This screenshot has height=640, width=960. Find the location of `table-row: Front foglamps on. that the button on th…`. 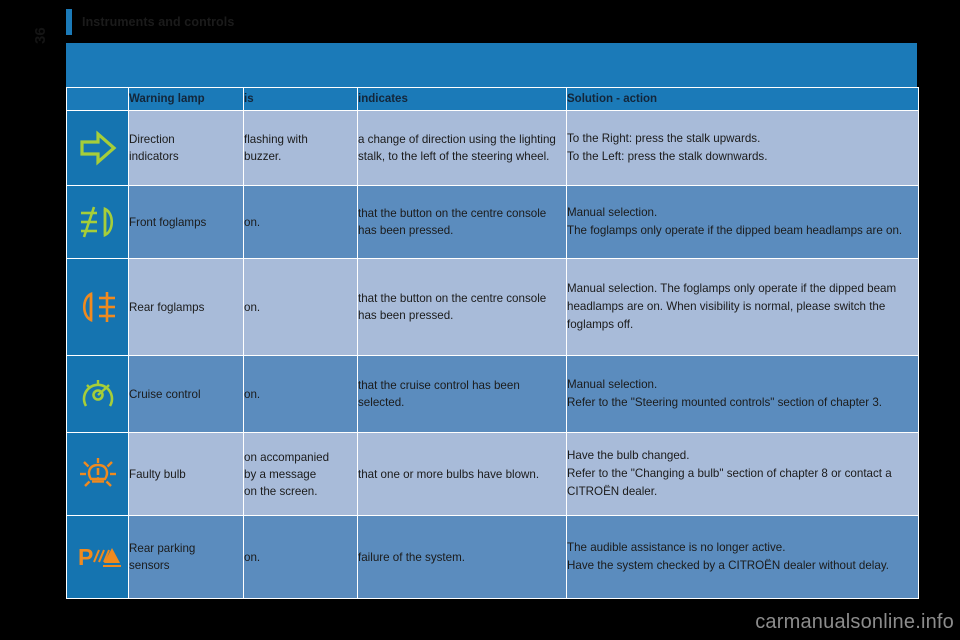

table-row: Front foglamps on. that the button on th… is located at coordinates (492, 222).